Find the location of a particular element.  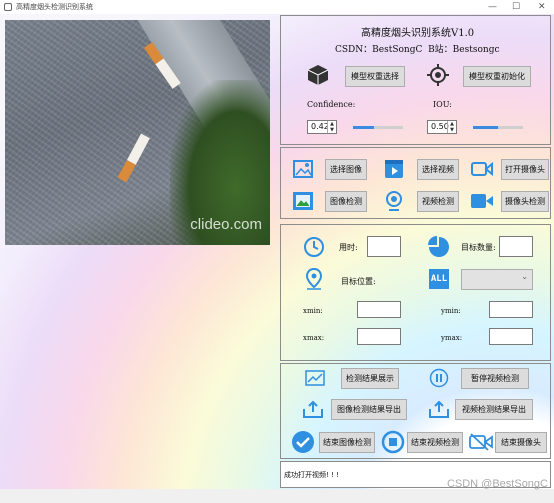

video-player-icon is located at coordinates (394, 169).